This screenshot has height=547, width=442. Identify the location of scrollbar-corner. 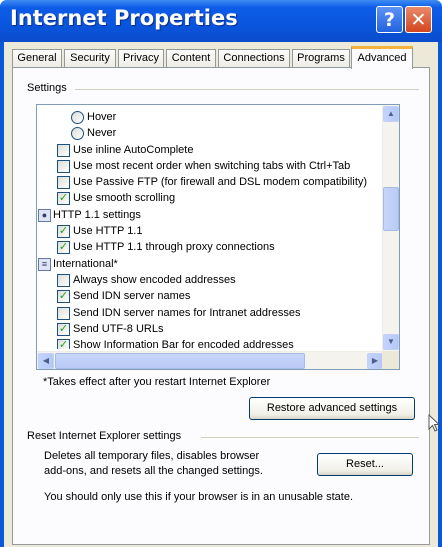
(390, 360).